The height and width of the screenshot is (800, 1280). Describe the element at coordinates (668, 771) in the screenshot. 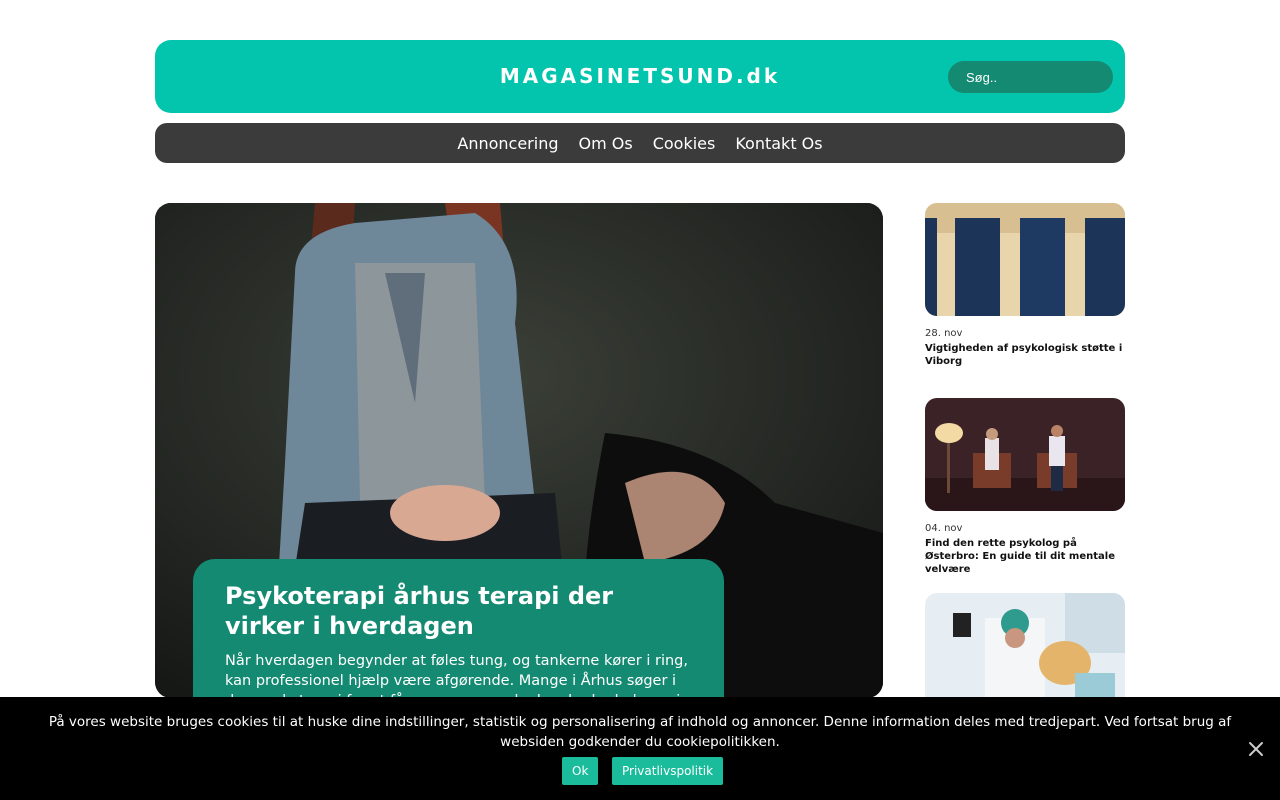

I see `privacy-policy-button: Privatlivspolitik` at that location.